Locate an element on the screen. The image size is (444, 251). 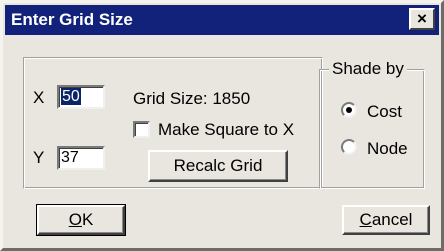
recalc-grid-label: Recalc Grid is located at coordinates (218, 165).